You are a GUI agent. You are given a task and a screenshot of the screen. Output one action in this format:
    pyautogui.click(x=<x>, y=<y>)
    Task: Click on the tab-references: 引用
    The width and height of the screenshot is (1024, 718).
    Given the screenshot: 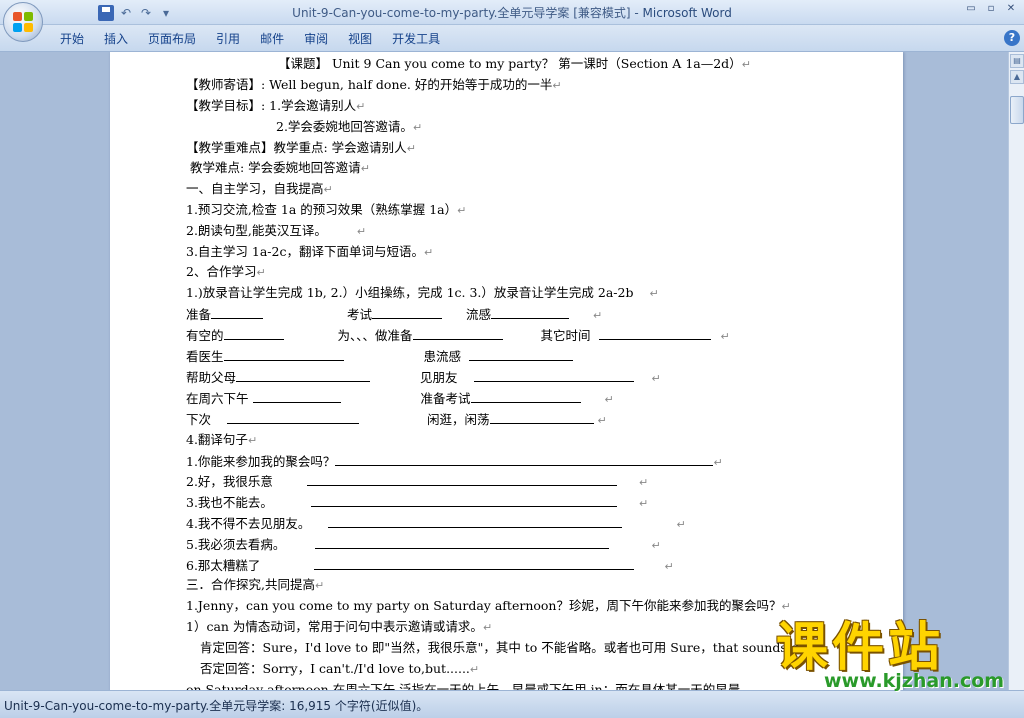 What is the action you would take?
    pyautogui.click(x=228, y=39)
    